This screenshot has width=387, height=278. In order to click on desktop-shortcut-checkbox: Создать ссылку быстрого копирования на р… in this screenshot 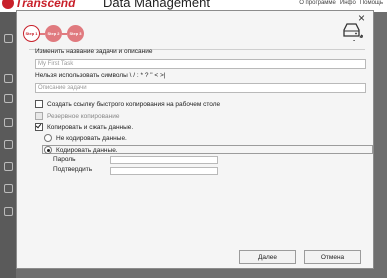, I will do `click(127, 104)`.